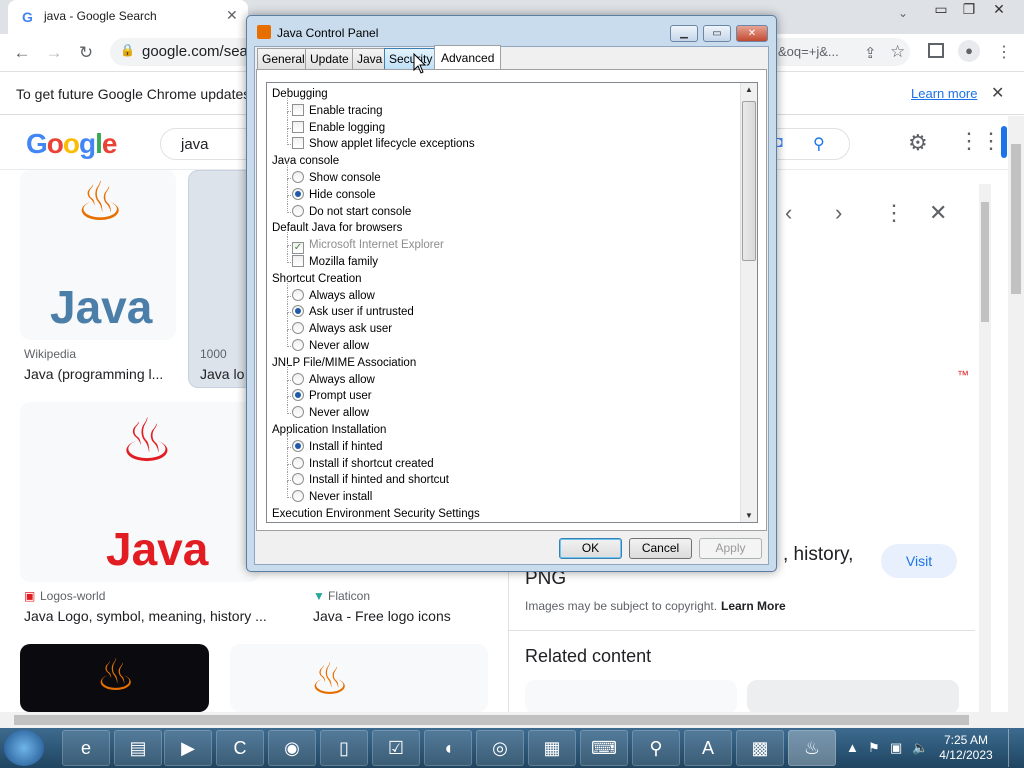  What do you see at coordinates (336, 178) in the screenshot?
I see `tree-radio-option: Show console` at bounding box center [336, 178].